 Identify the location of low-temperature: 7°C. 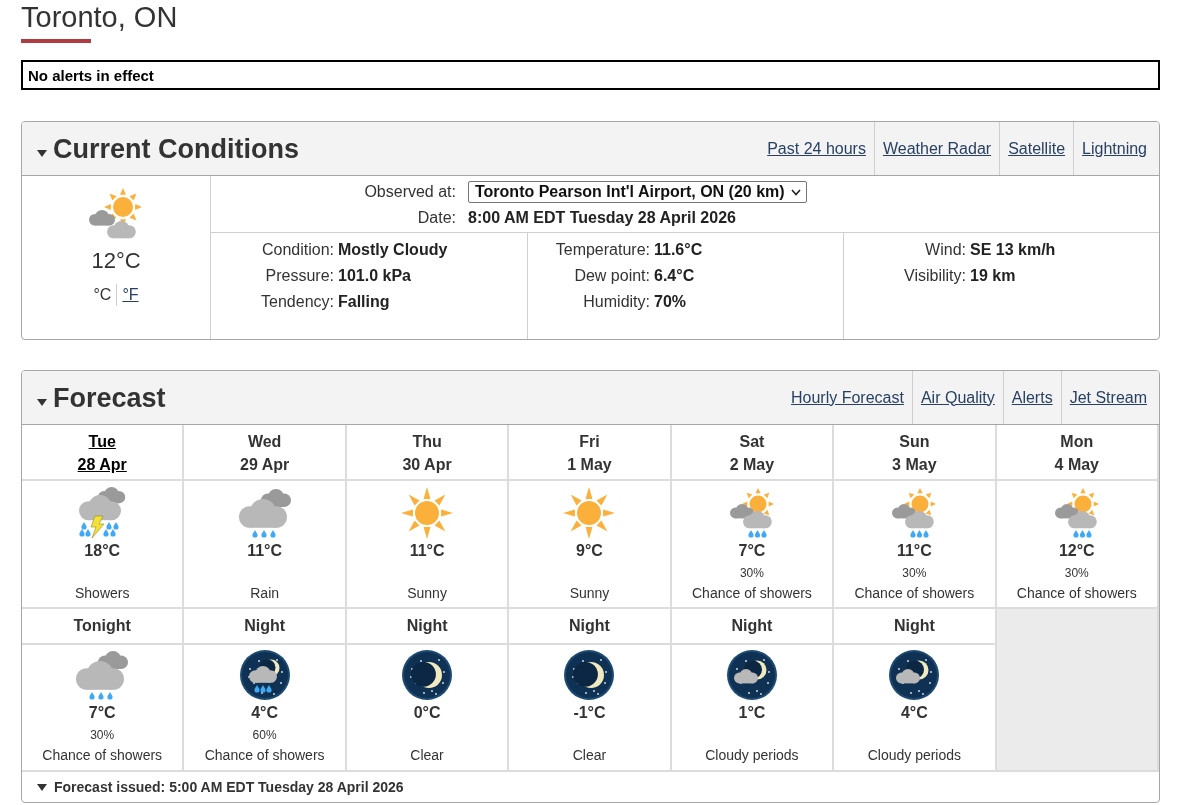
(102, 713).